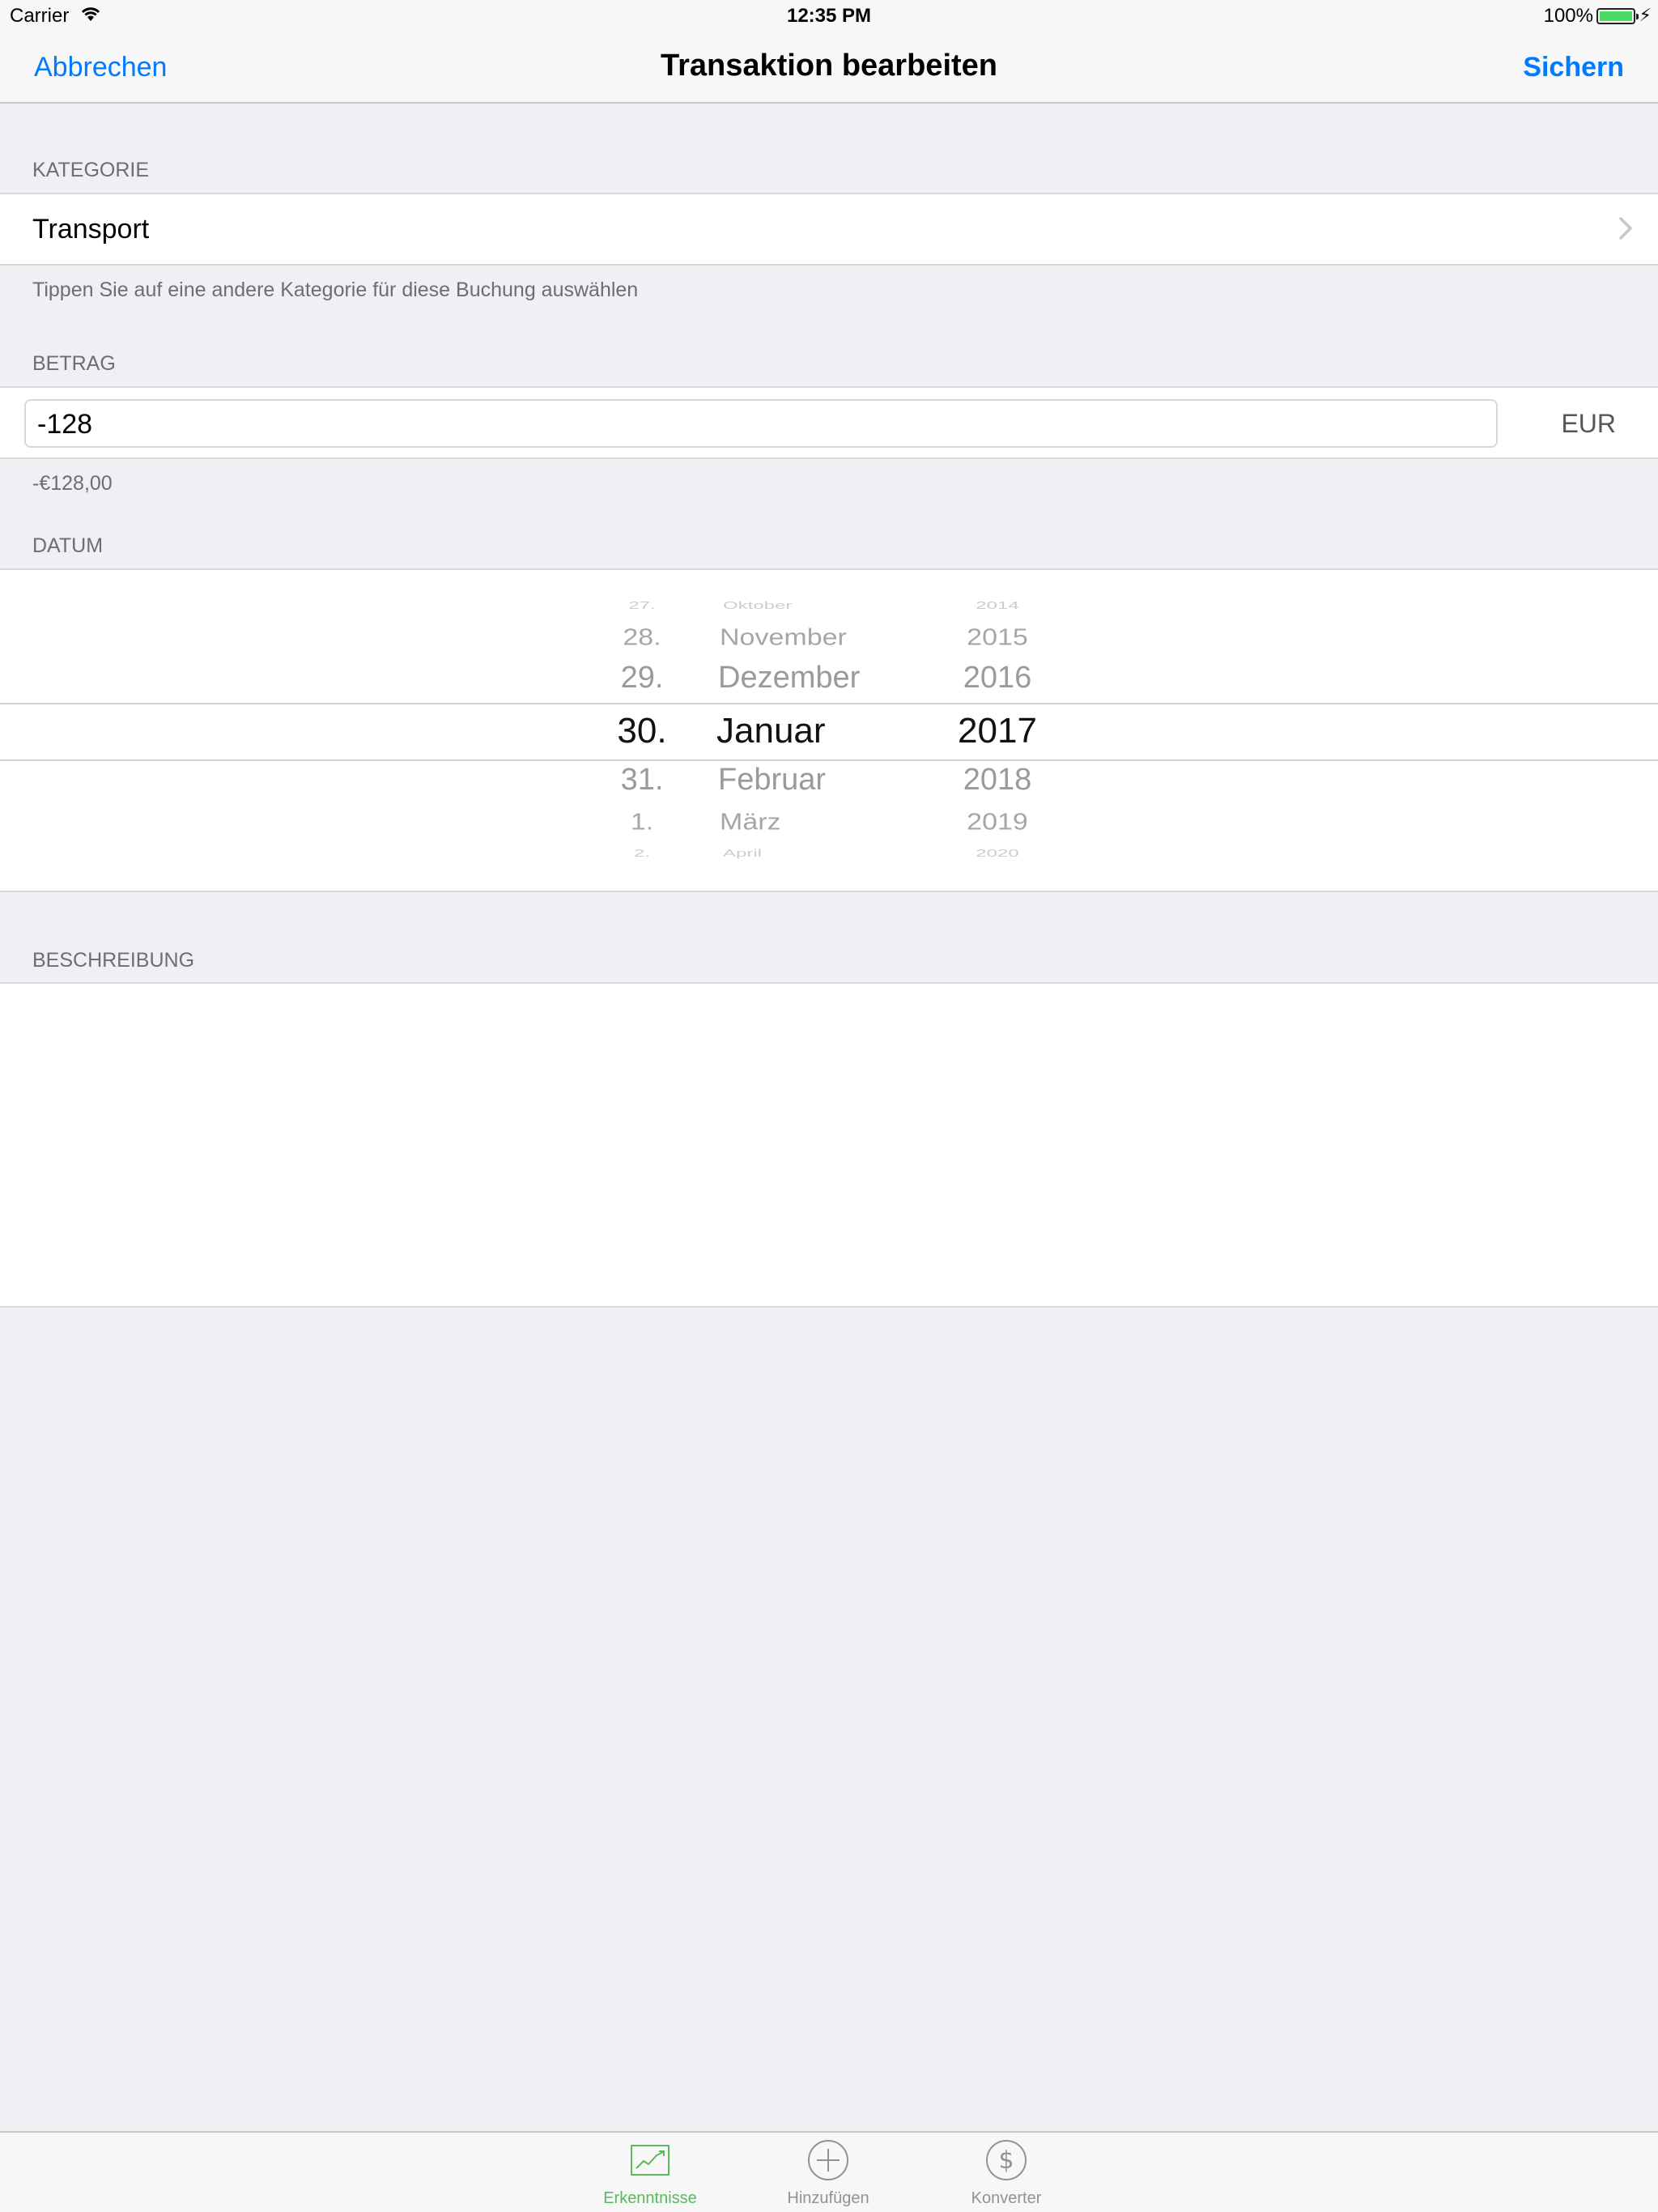 This screenshot has height=2212, width=1658. I want to click on year-option: 2015, so click(997, 637).